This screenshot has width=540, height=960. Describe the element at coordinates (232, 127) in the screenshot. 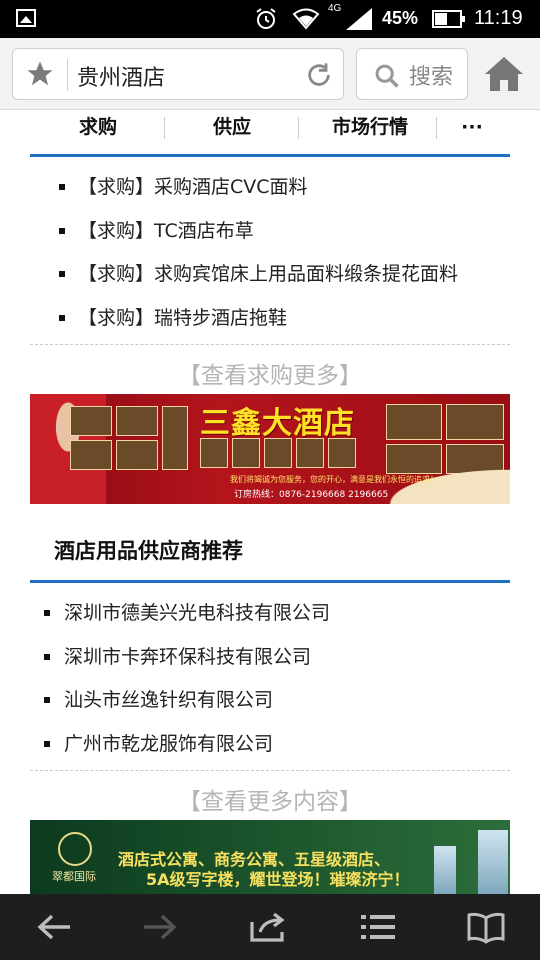

I see `tab-supply: 供应` at that location.